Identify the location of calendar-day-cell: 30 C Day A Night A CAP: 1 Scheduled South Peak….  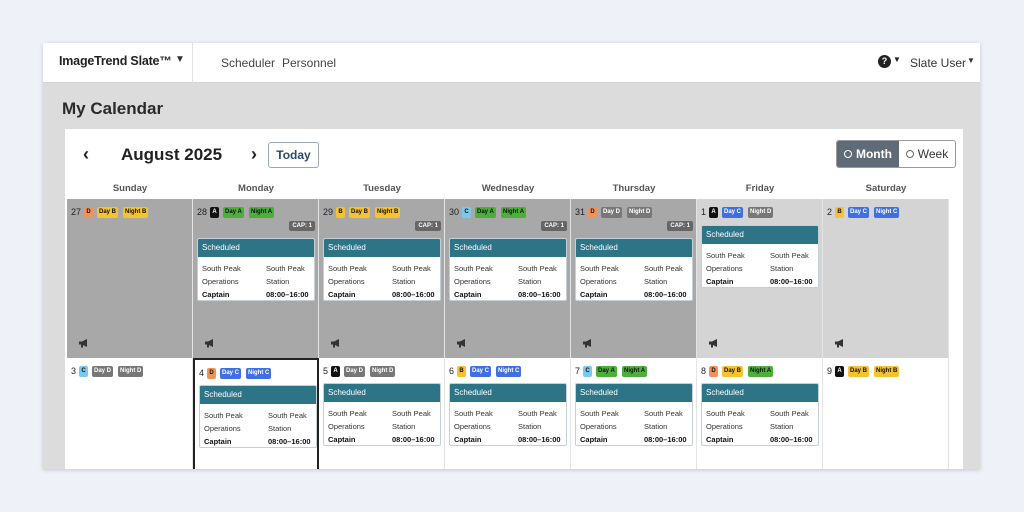
(508, 278).